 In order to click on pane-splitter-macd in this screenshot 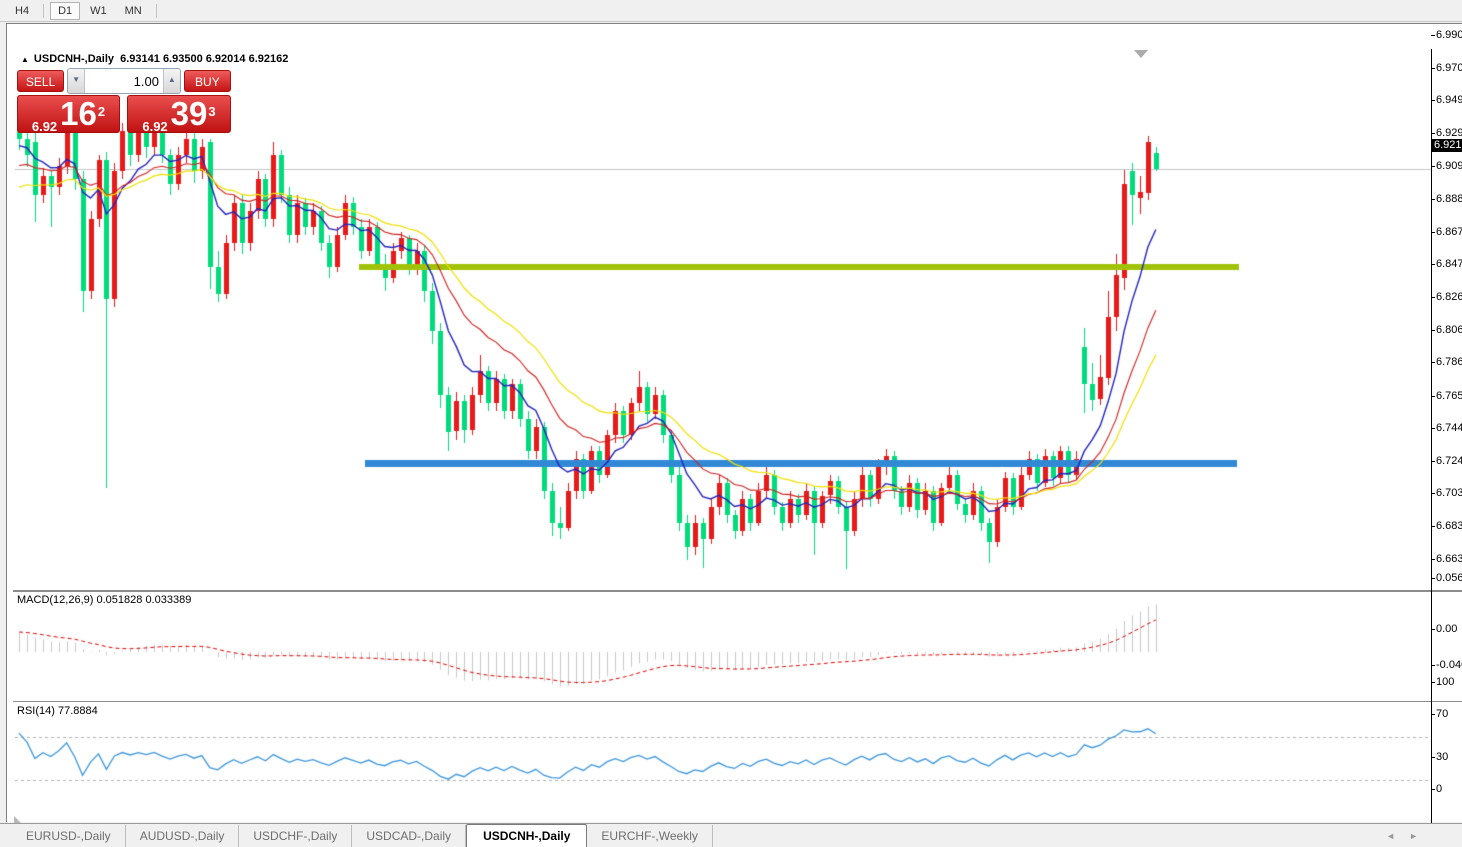, I will do `click(737, 591)`.